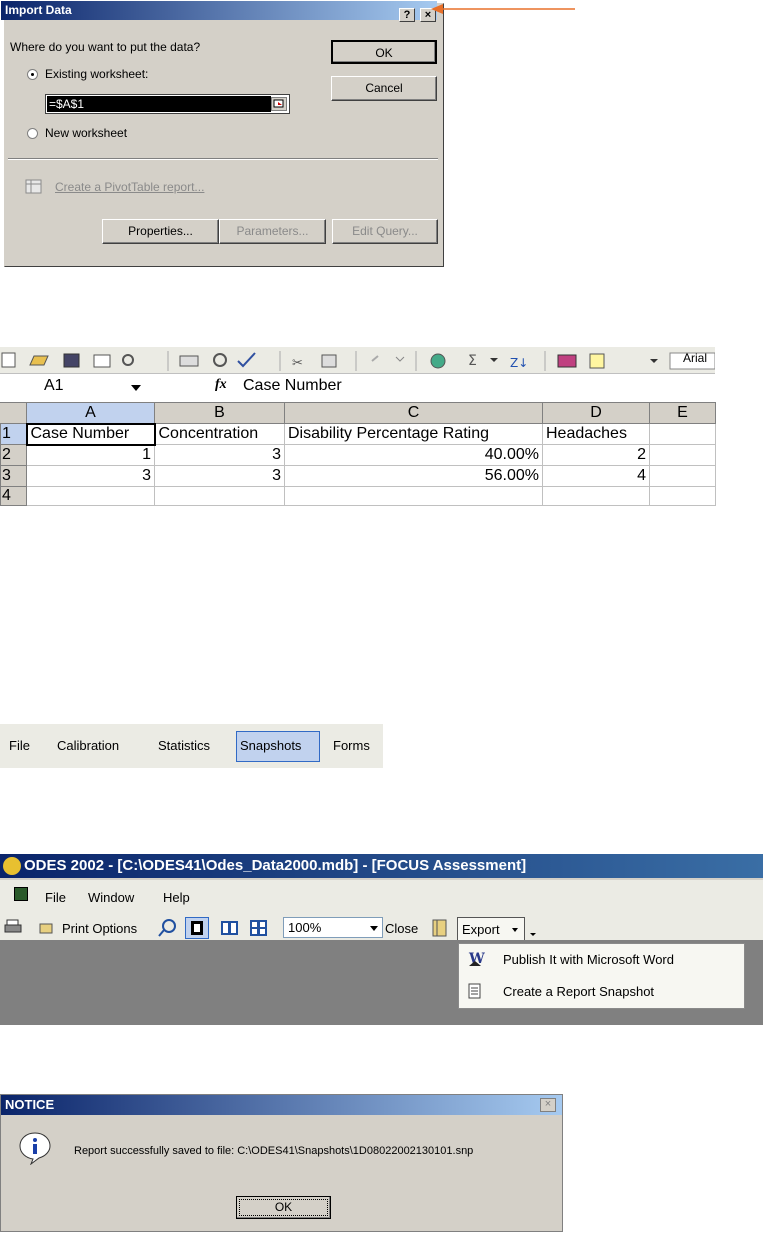  Describe the element at coordinates (35, 1148) in the screenshot. I see `info-icon` at that location.